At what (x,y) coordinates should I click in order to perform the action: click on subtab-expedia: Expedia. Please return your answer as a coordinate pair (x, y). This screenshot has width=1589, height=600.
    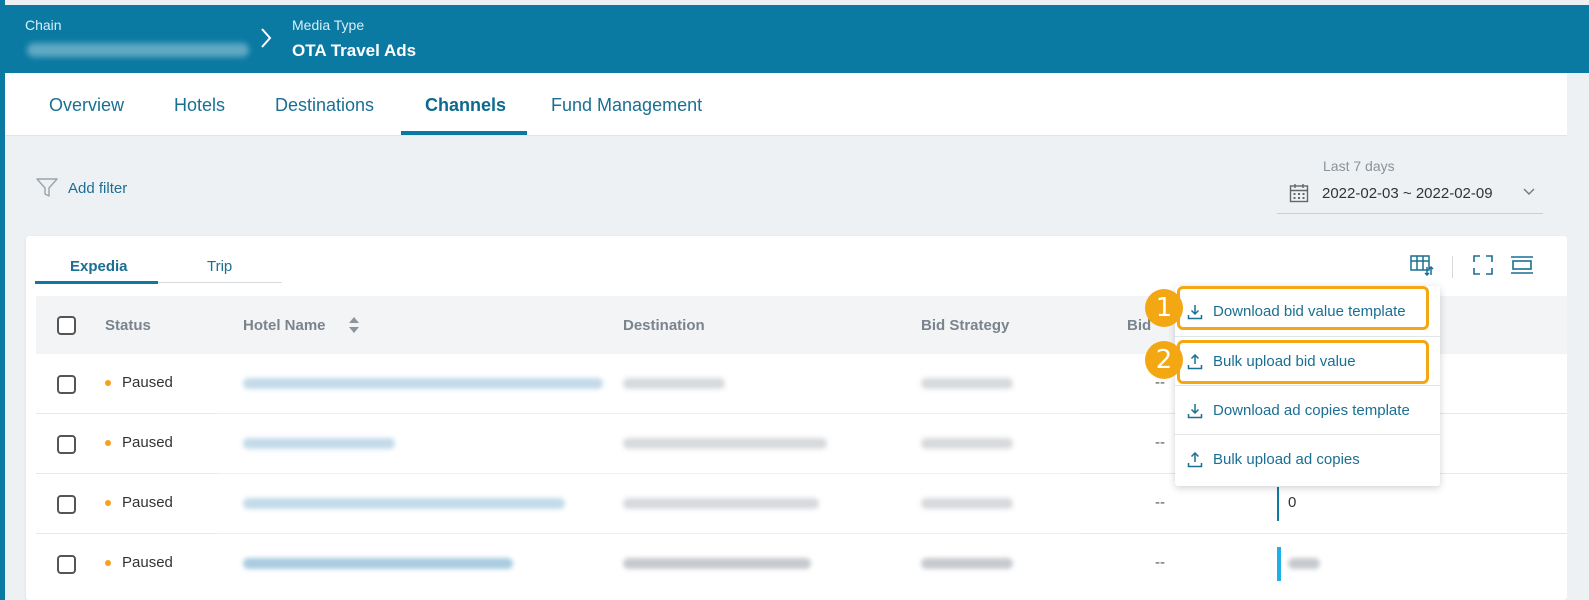
    Looking at the image, I should click on (99, 266).